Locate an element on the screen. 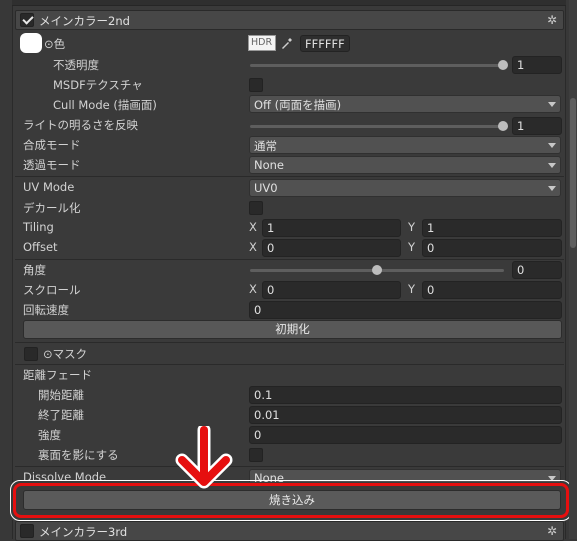  angle-label: 角度 is located at coordinates (34, 270).